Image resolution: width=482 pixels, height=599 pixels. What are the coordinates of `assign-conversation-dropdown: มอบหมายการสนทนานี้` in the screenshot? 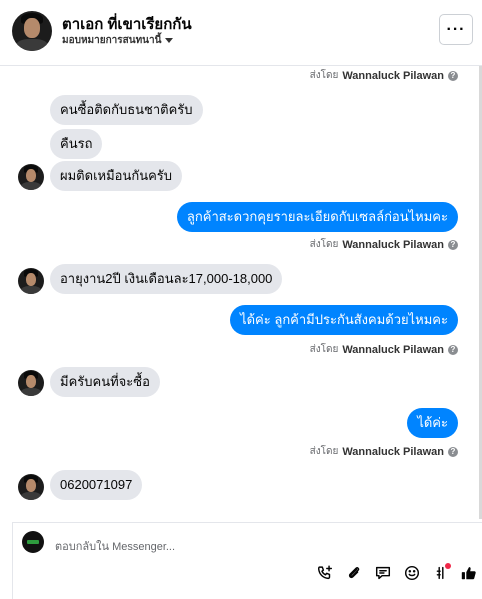 It's located at (118, 40).